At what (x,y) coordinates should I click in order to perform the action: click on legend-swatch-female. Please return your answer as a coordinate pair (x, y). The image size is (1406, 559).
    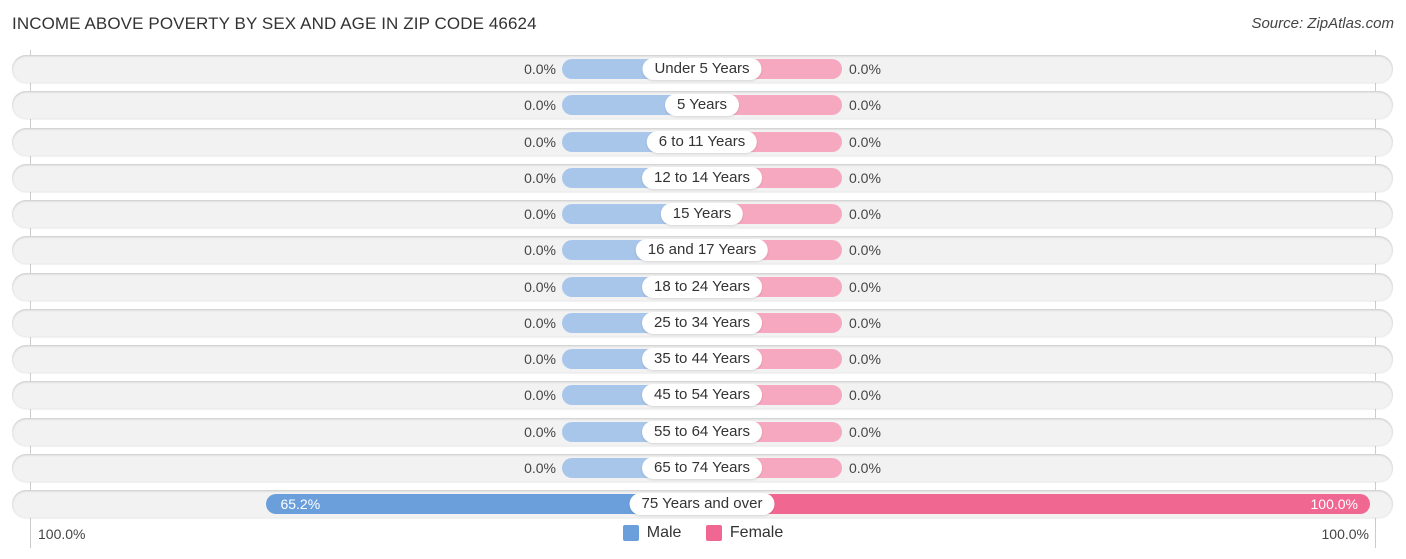
    Looking at the image, I should click on (713, 533).